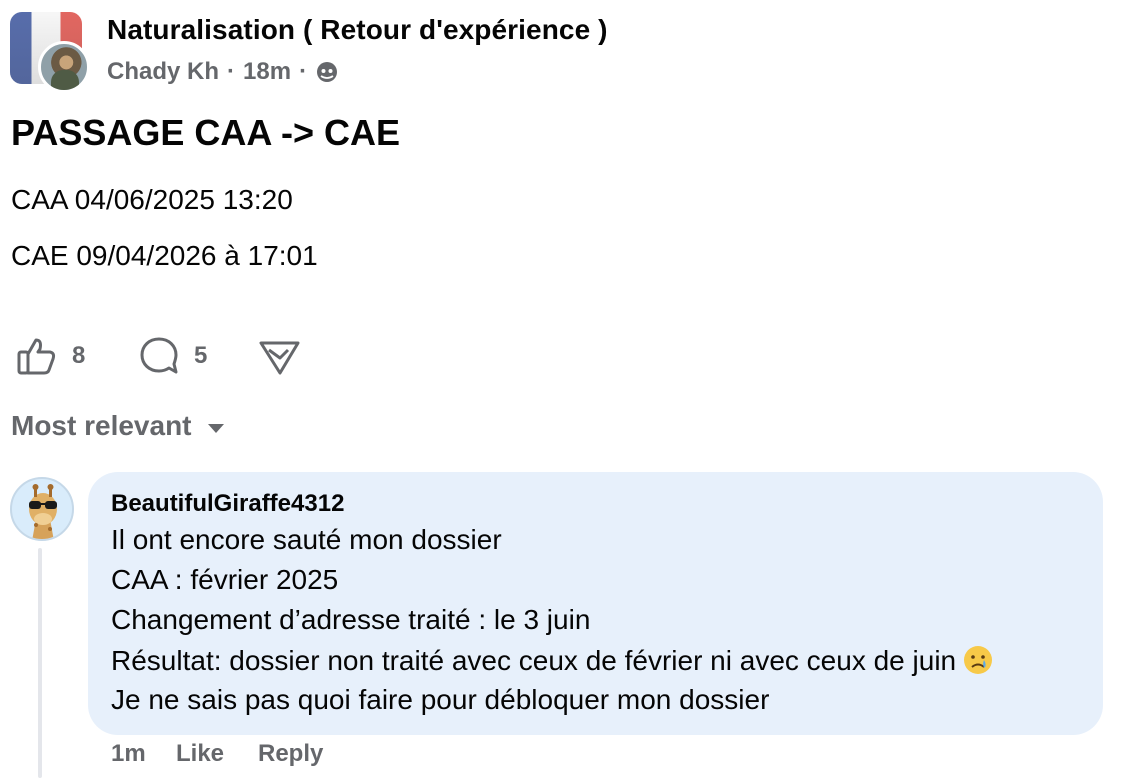 The height and width of the screenshot is (778, 1134). What do you see at coordinates (40, 663) in the screenshot?
I see `thread-line` at bounding box center [40, 663].